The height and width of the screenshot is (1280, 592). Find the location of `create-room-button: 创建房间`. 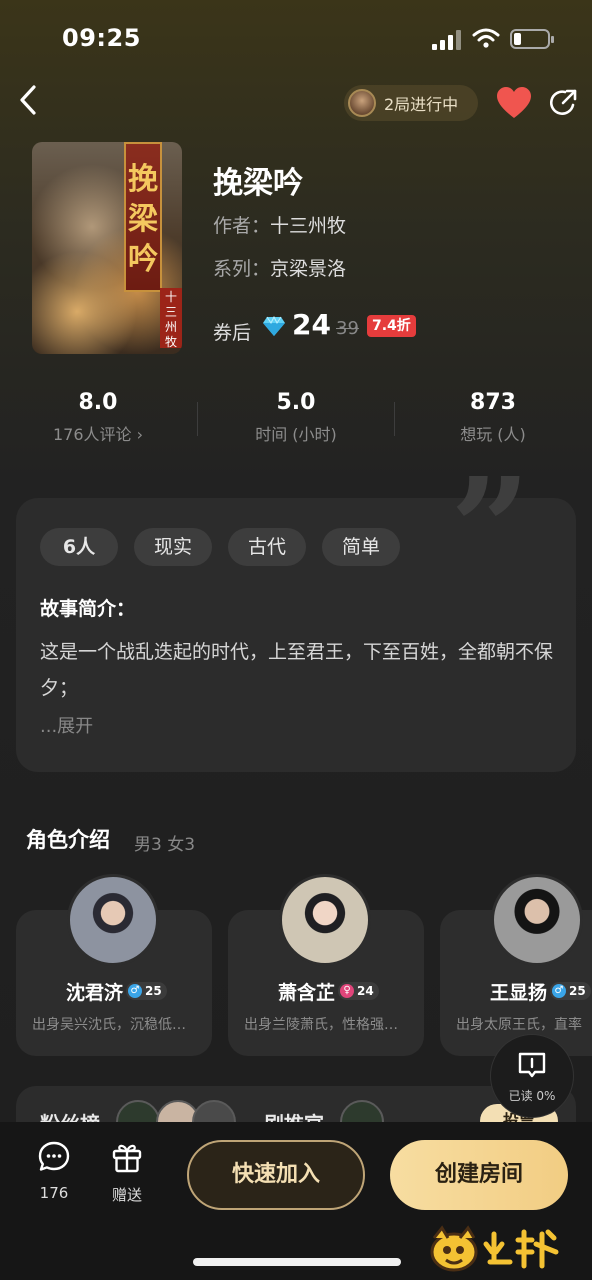

create-room-button: 创建房间 is located at coordinates (479, 1175).